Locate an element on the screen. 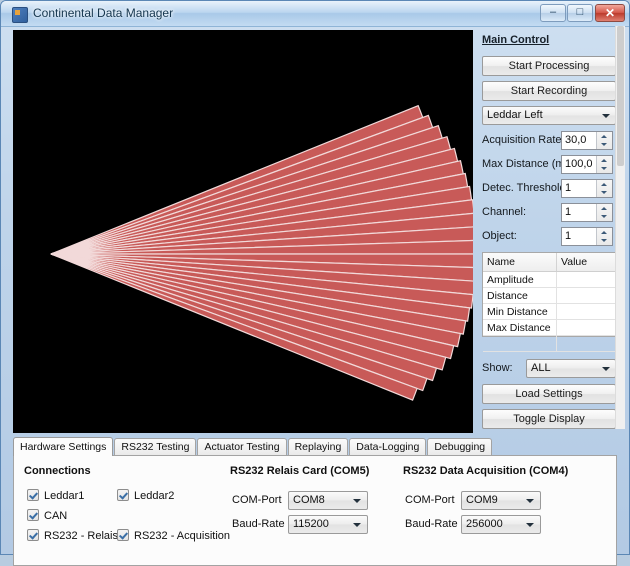 The image size is (630, 566). detection-threshold-spin-buttons is located at coordinates (604, 188).